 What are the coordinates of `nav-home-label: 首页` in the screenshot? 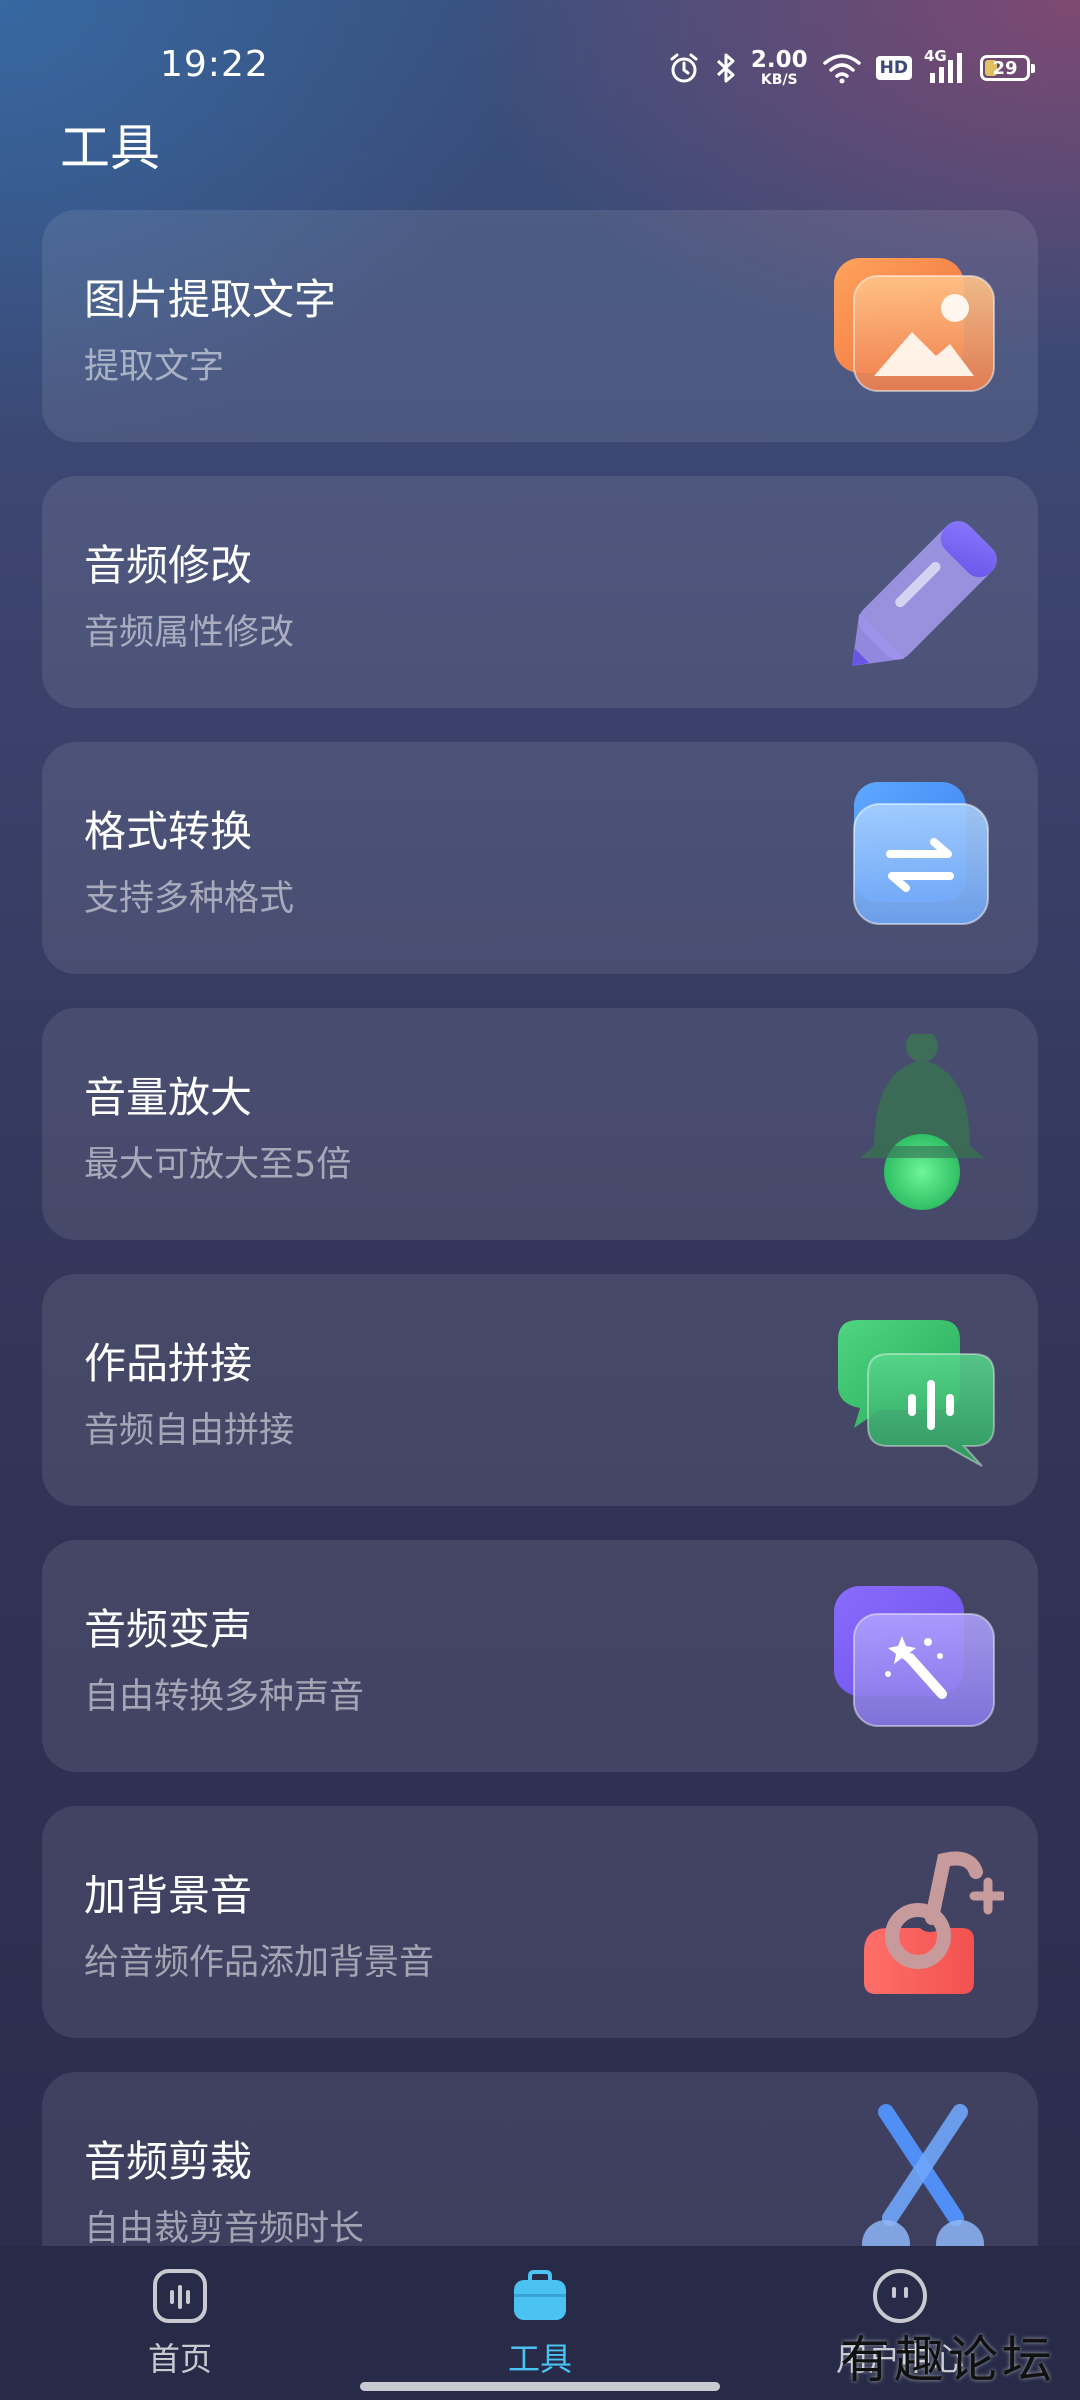 It's located at (179, 2359).